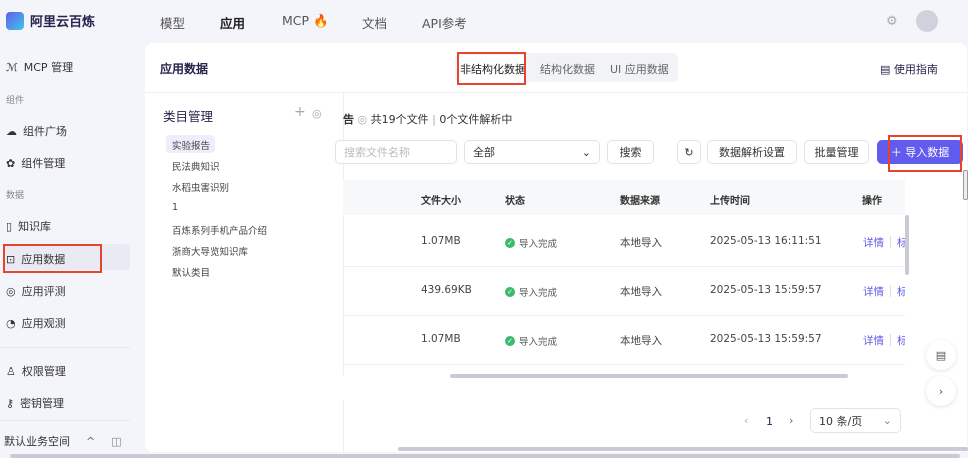 Image resolution: width=968 pixels, height=458 pixels. I want to click on label: 组件管理, so click(43, 163).